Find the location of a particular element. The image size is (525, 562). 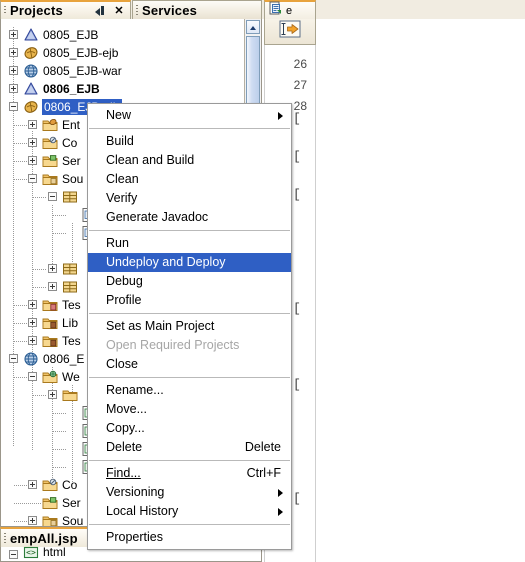

editor-tab: e is located at coordinates (290, 9).